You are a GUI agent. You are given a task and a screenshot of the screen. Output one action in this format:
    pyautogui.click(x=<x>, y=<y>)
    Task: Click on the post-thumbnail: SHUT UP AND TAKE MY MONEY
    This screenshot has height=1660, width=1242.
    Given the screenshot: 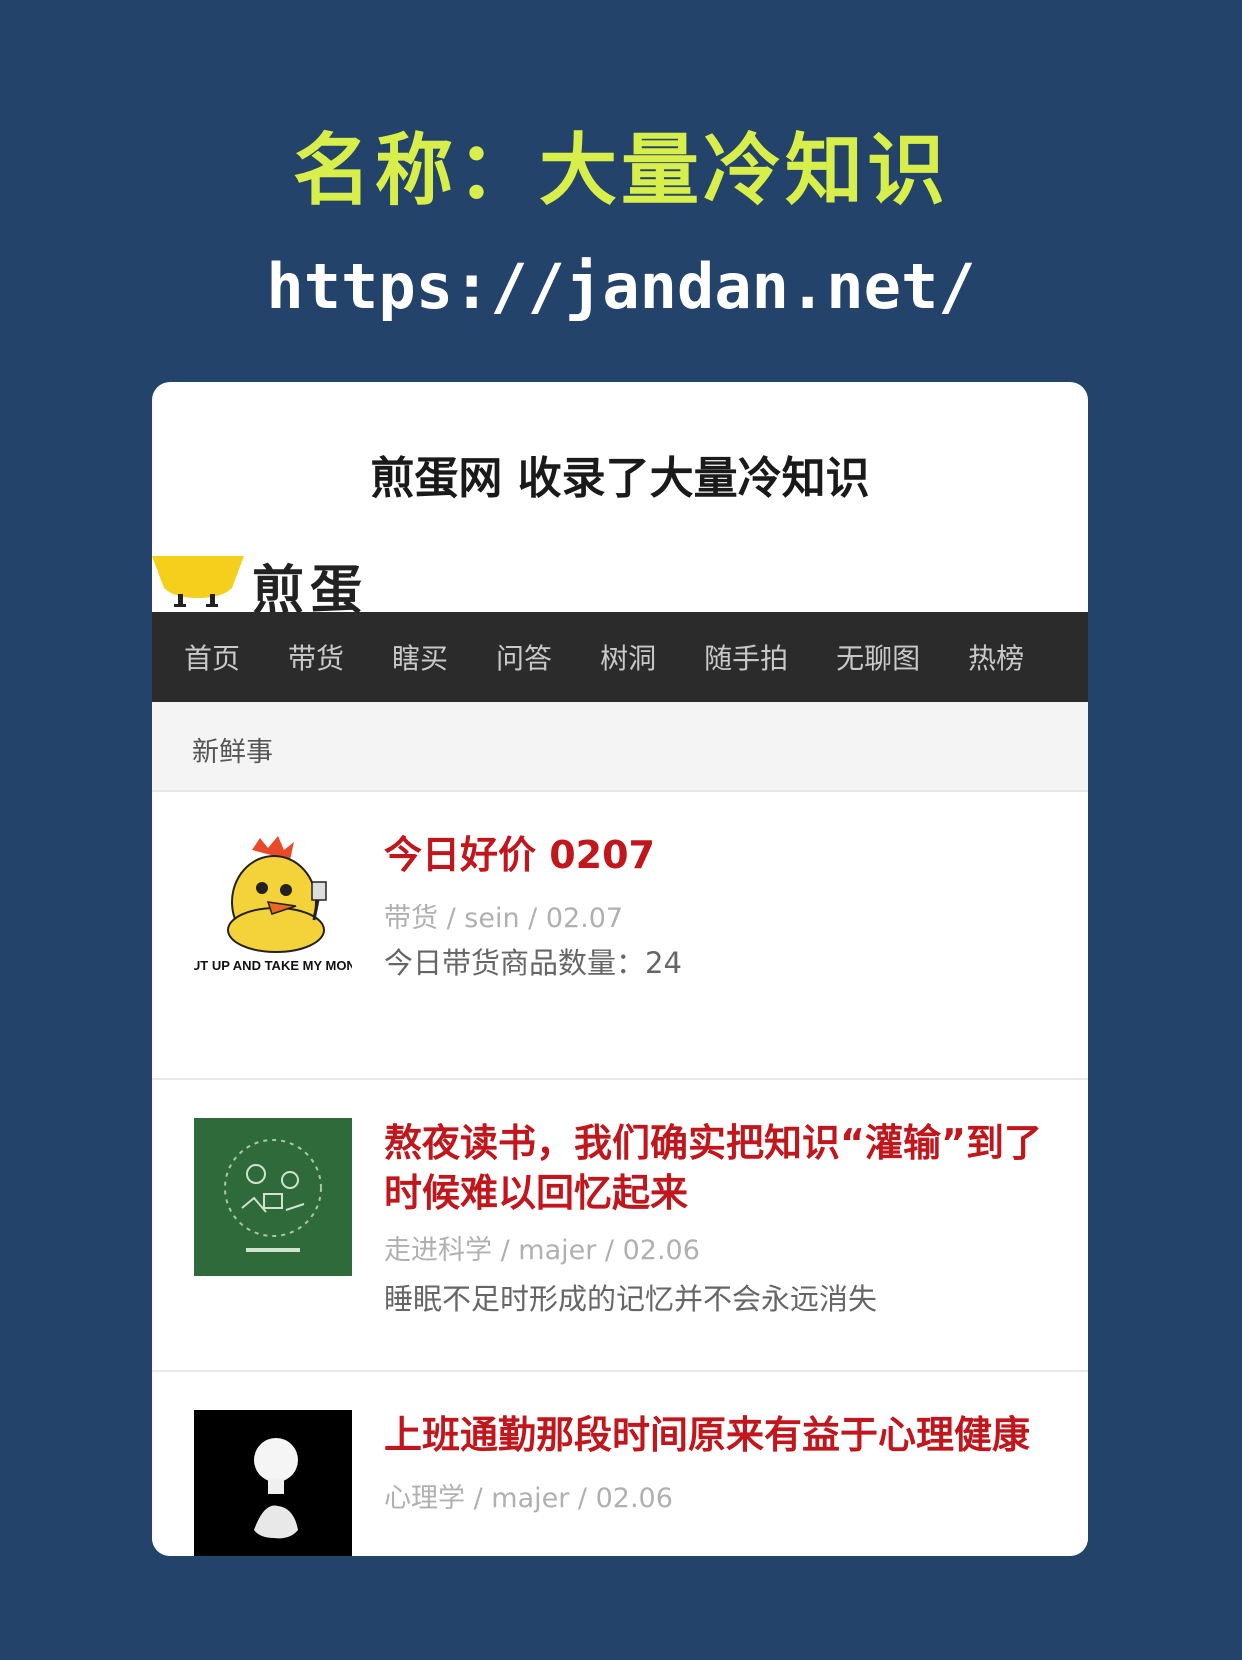 What is the action you would take?
    pyautogui.click(x=273, y=911)
    